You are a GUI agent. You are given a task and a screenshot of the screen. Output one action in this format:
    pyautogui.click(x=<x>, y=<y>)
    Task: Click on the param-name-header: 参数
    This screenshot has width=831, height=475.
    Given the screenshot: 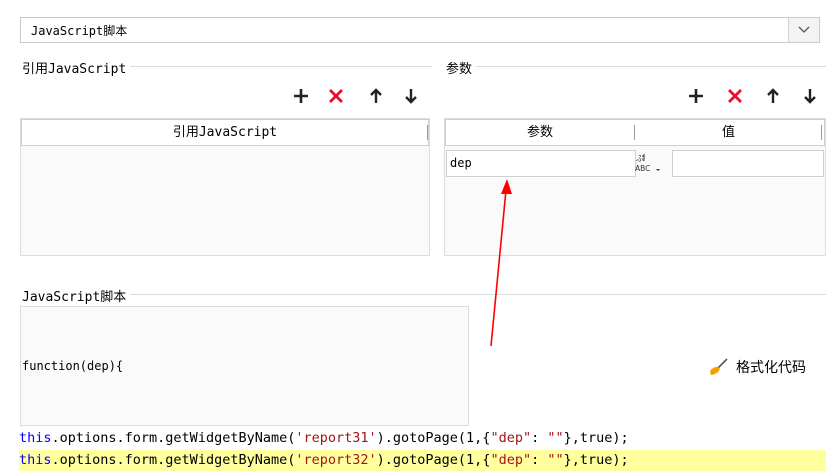 What is the action you would take?
    pyautogui.click(x=540, y=132)
    